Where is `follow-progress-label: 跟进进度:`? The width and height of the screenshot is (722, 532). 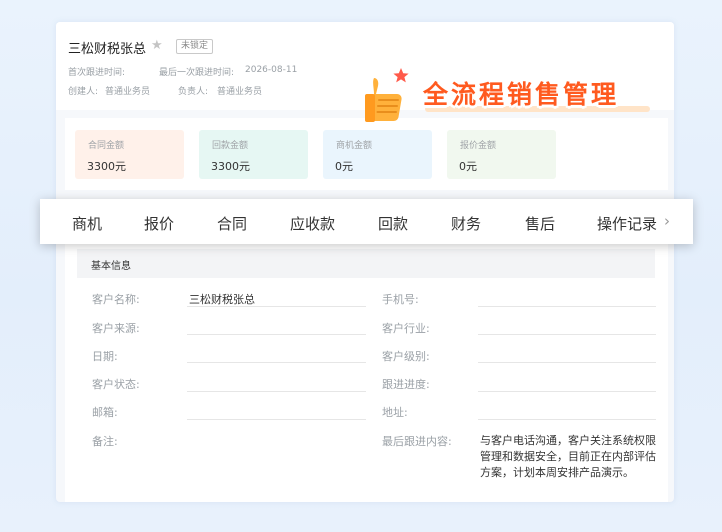 follow-progress-label: 跟进进度: is located at coordinates (406, 384).